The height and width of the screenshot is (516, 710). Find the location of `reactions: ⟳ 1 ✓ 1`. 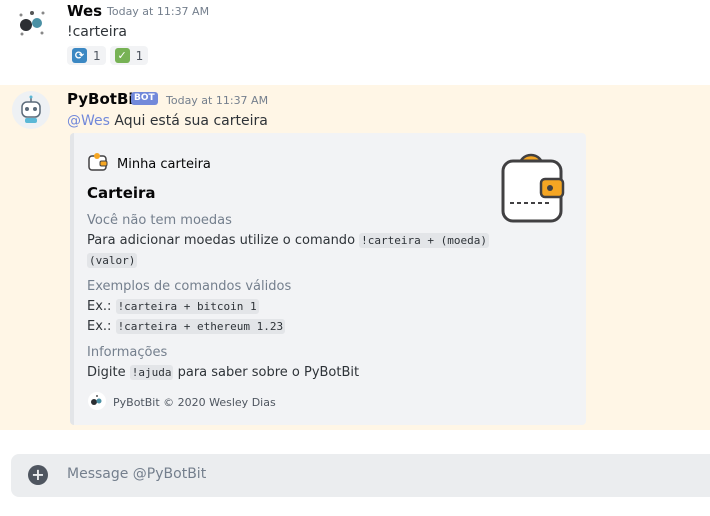

reactions: ⟳ 1 ✓ 1 is located at coordinates (108, 55).